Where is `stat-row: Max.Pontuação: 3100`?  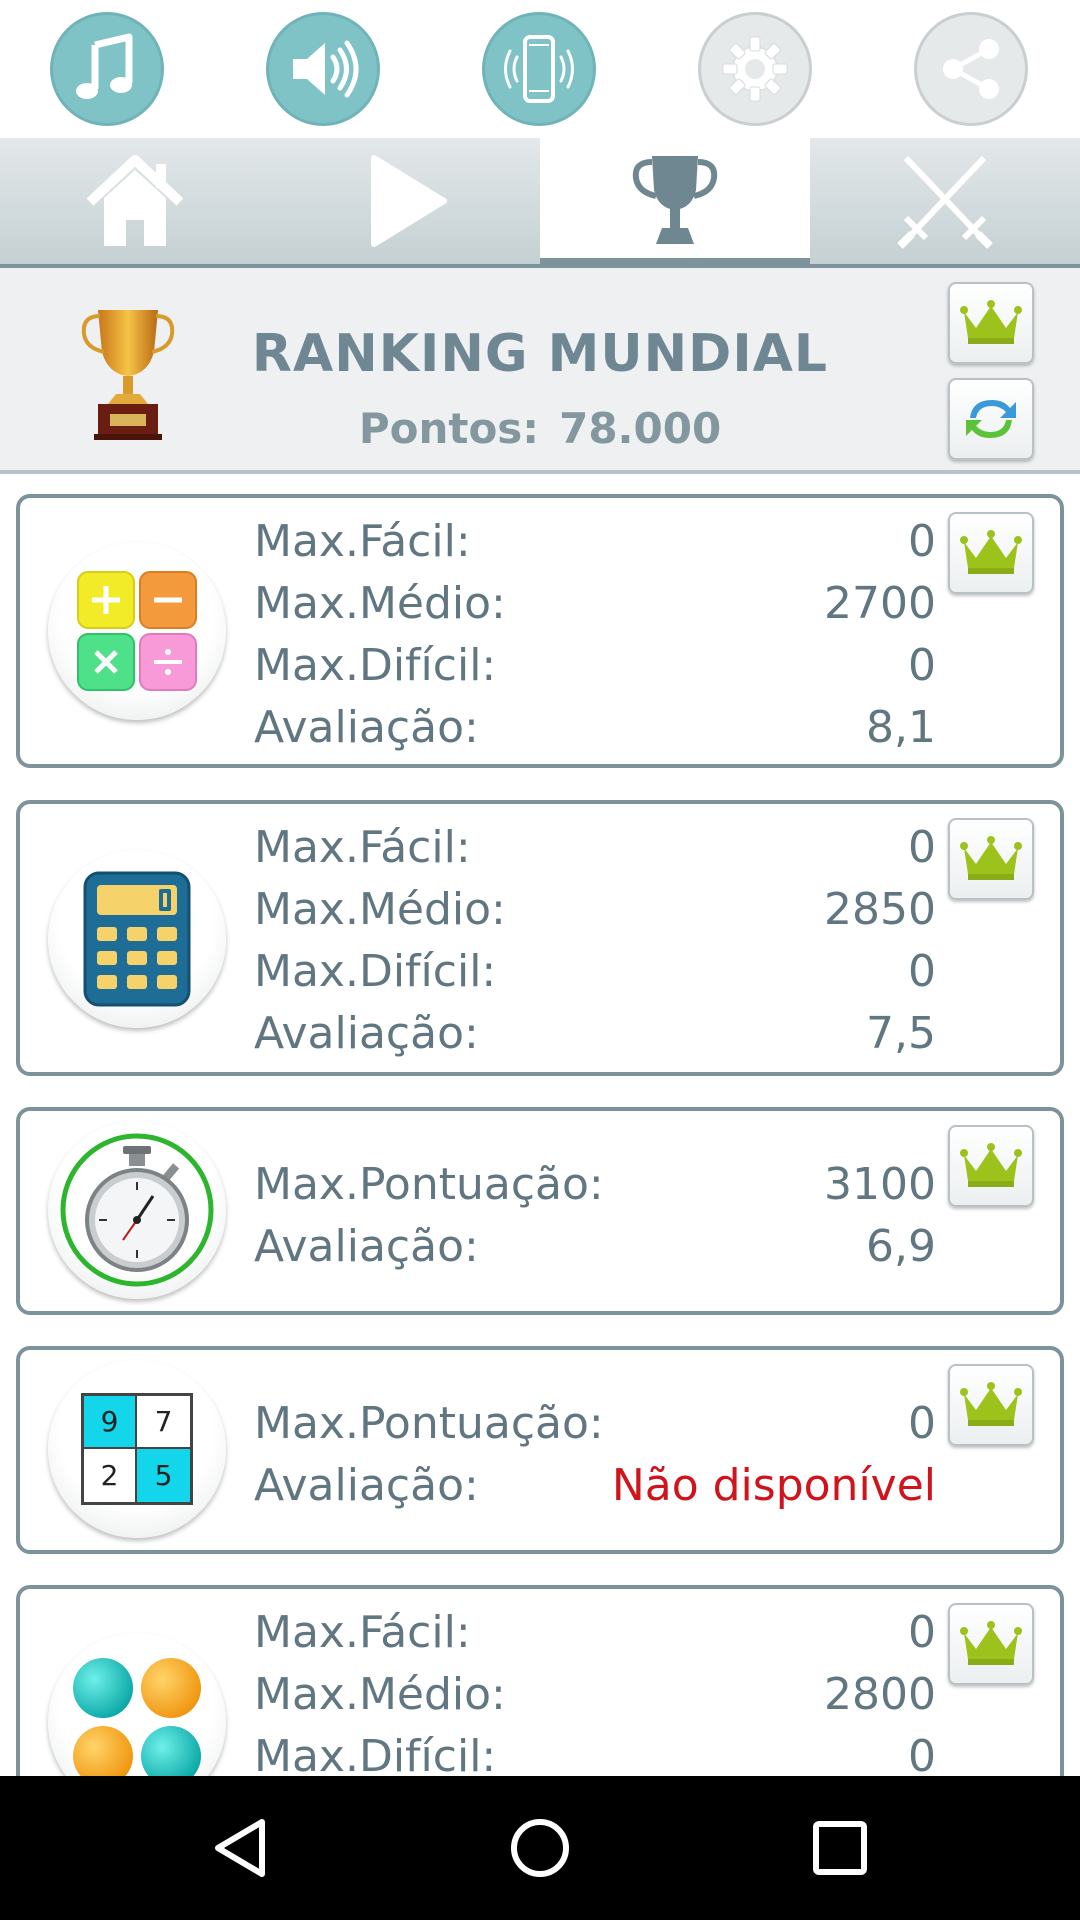 stat-row: Max.Pontuação: 3100 is located at coordinates (595, 1184).